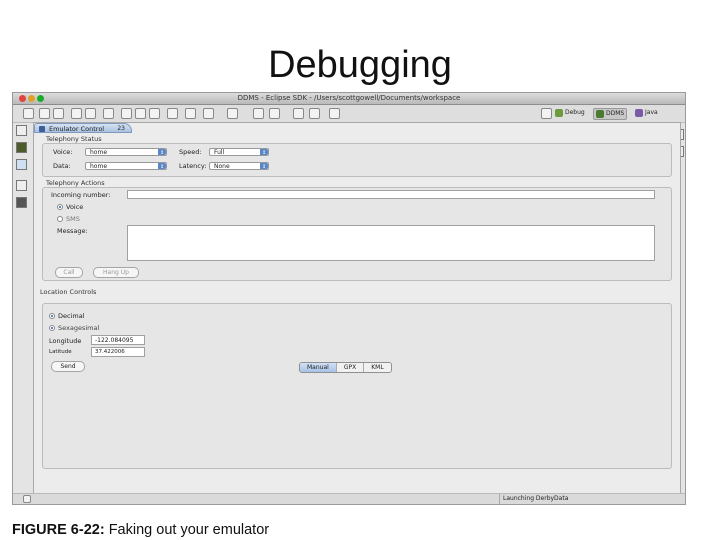 The height and width of the screenshot is (540, 720). Describe the element at coordinates (21, 202) in the screenshot. I see `phone-icon` at that location.